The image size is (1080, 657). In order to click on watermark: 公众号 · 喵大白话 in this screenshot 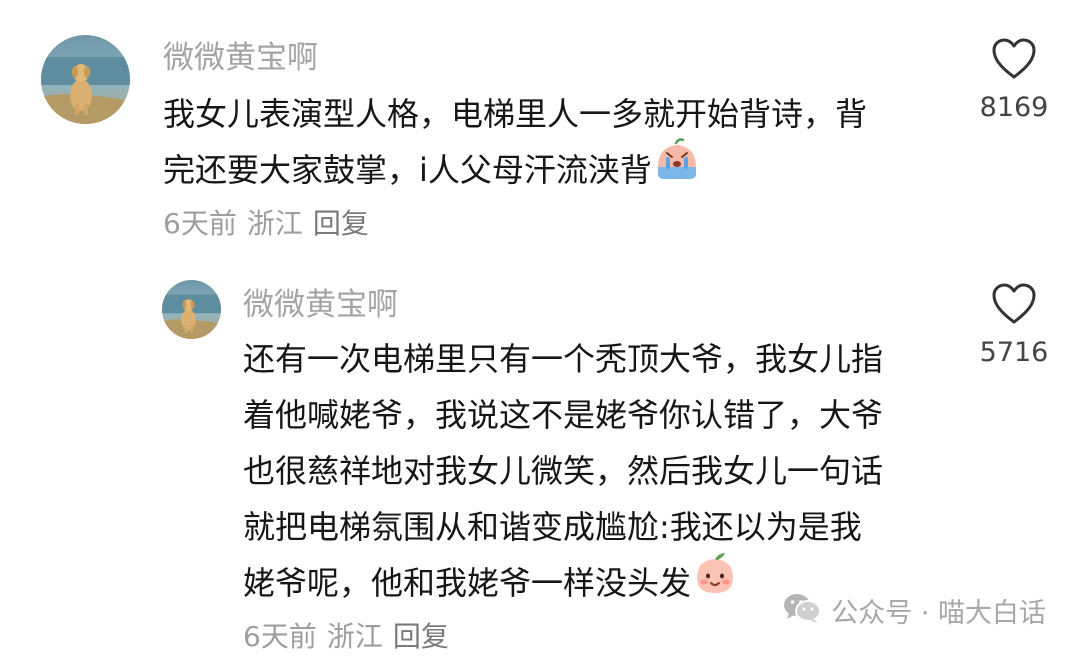, I will do `click(914, 614)`.